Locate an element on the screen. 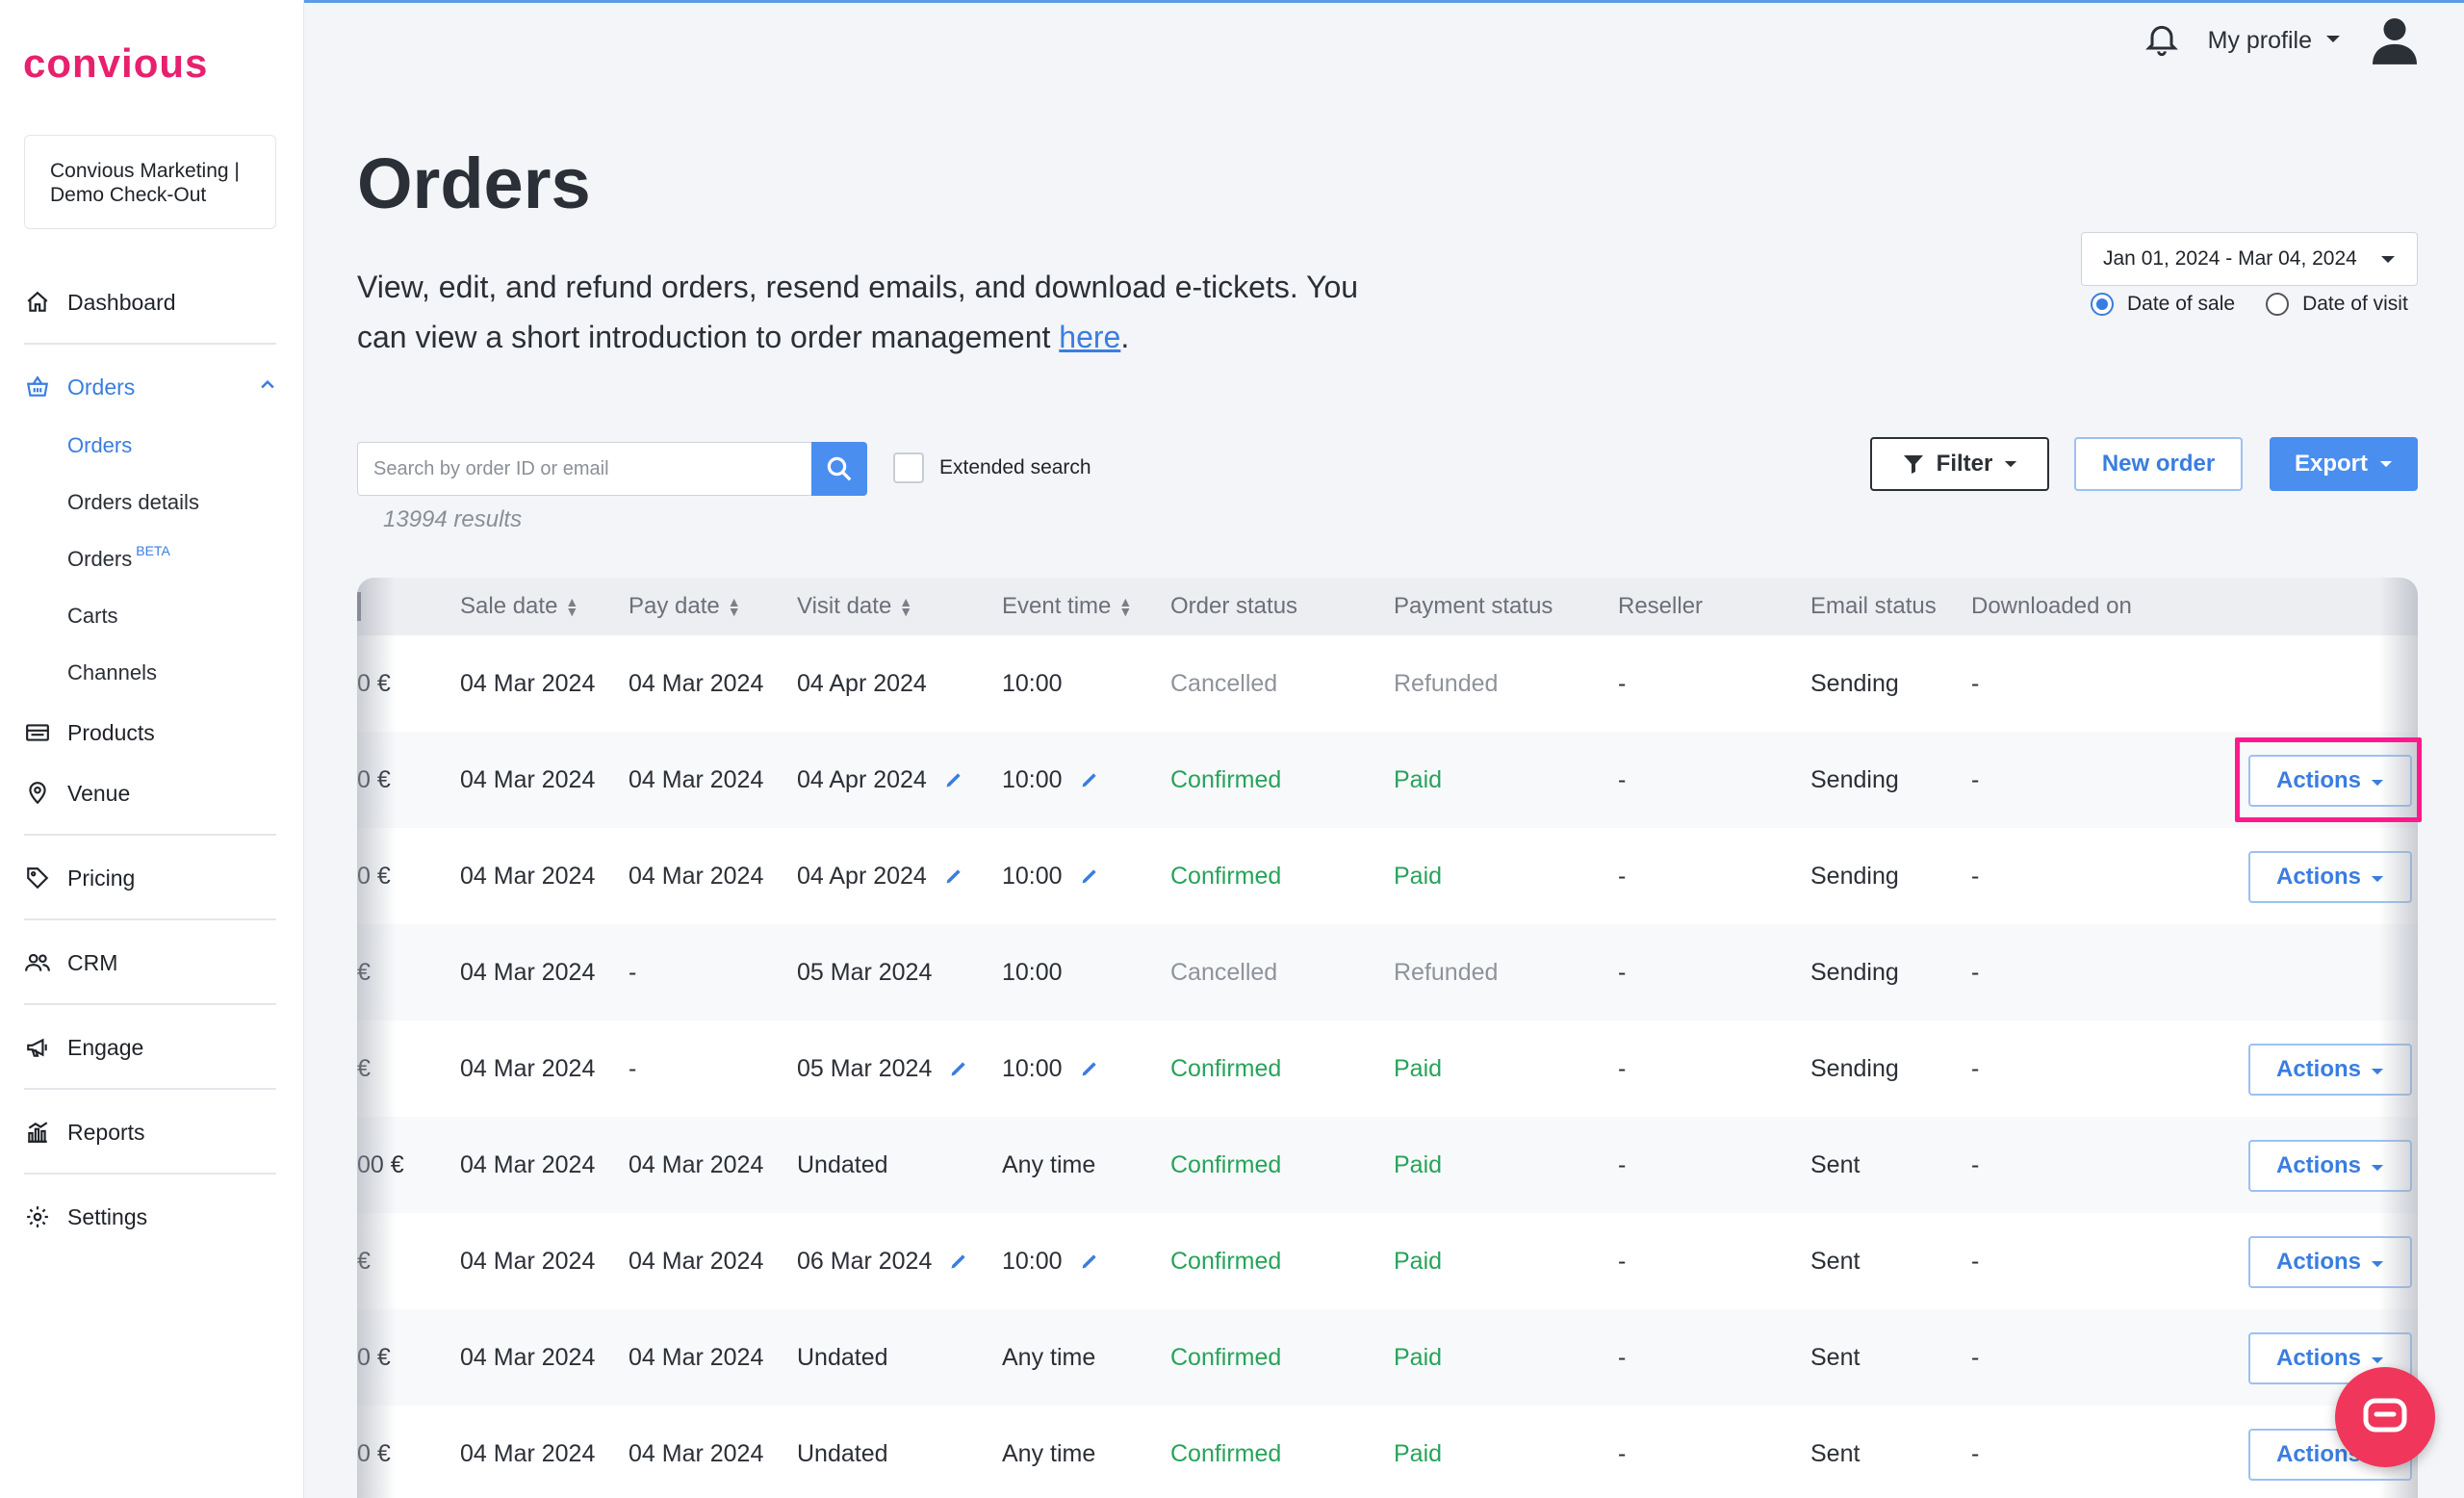 This screenshot has height=1498, width=2464. bell-icon is located at coordinates (2162, 41).